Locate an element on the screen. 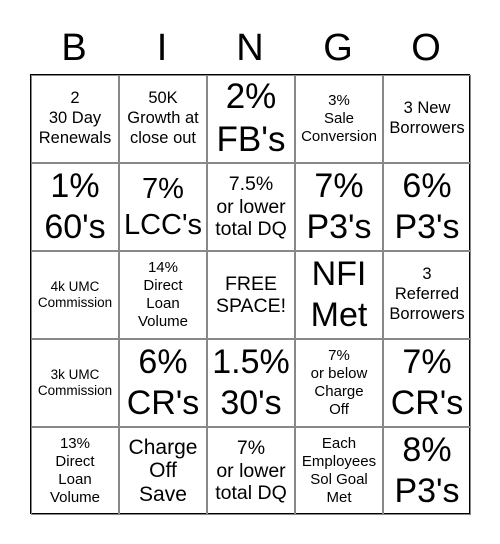  free-space-cell: FREE SPACE! is located at coordinates (251, 295).